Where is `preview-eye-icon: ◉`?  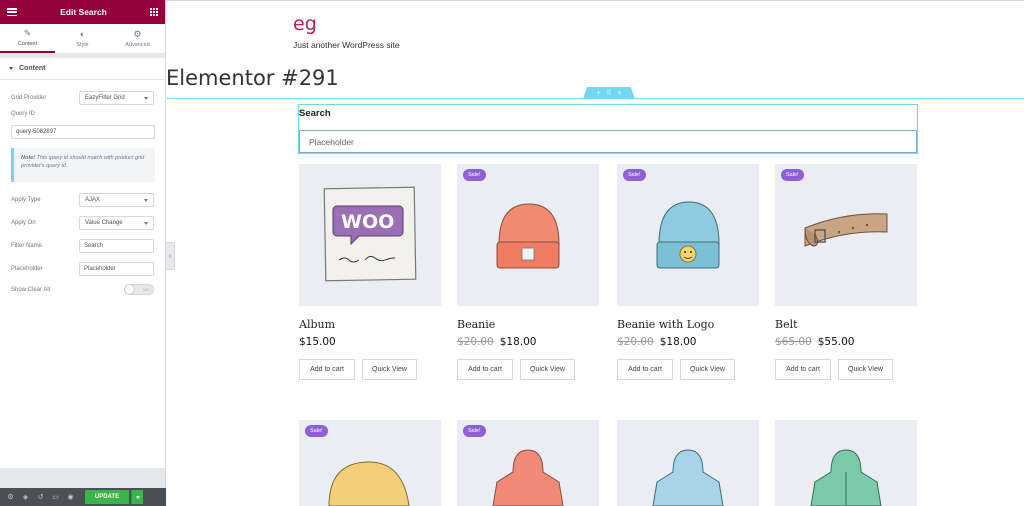 preview-eye-icon: ◉ is located at coordinates (70, 497).